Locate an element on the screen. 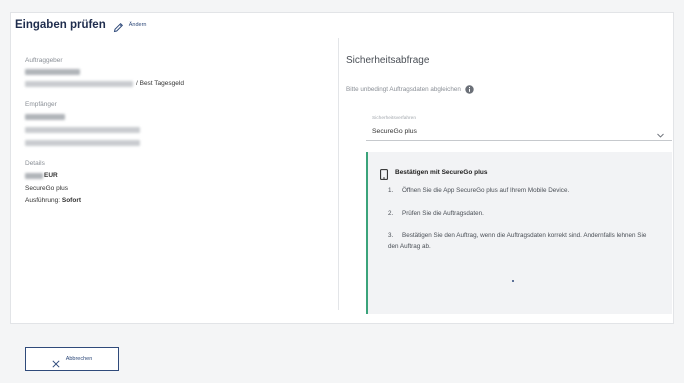 The image size is (684, 383). select-value: SecureGo plus is located at coordinates (394, 131).